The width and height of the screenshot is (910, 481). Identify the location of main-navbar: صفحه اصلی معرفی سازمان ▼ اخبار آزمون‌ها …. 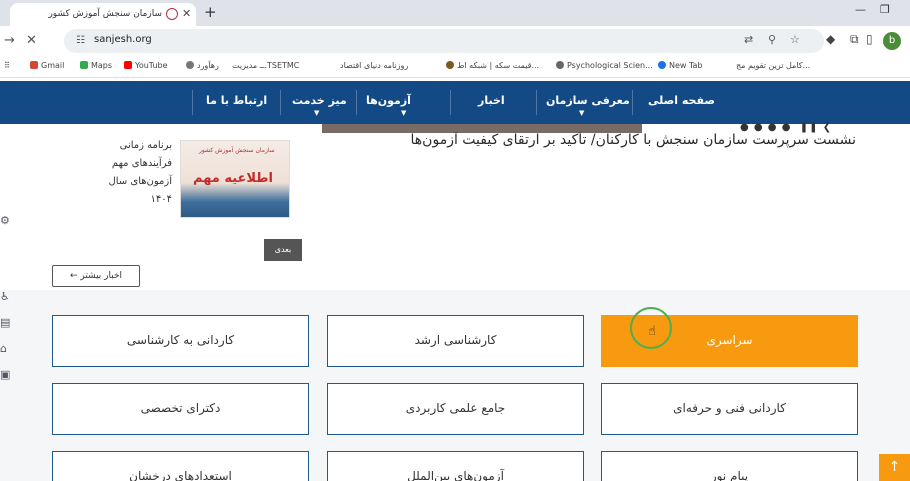
(455, 102).